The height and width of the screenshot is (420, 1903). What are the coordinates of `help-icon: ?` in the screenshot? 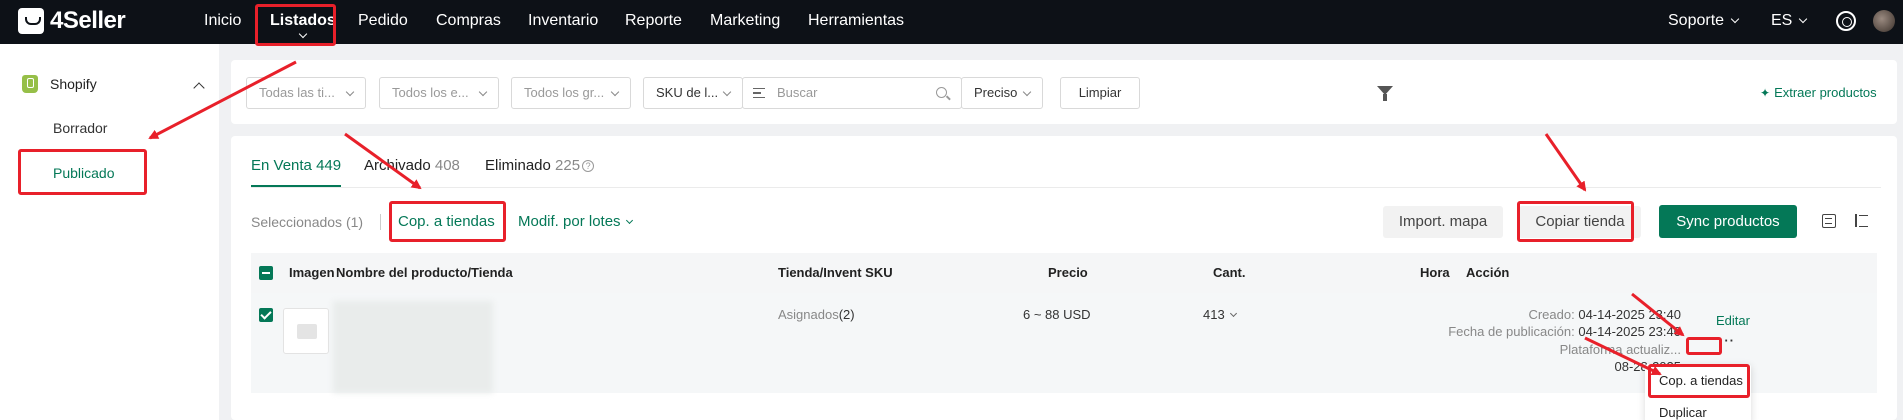 It's located at (588, 166).